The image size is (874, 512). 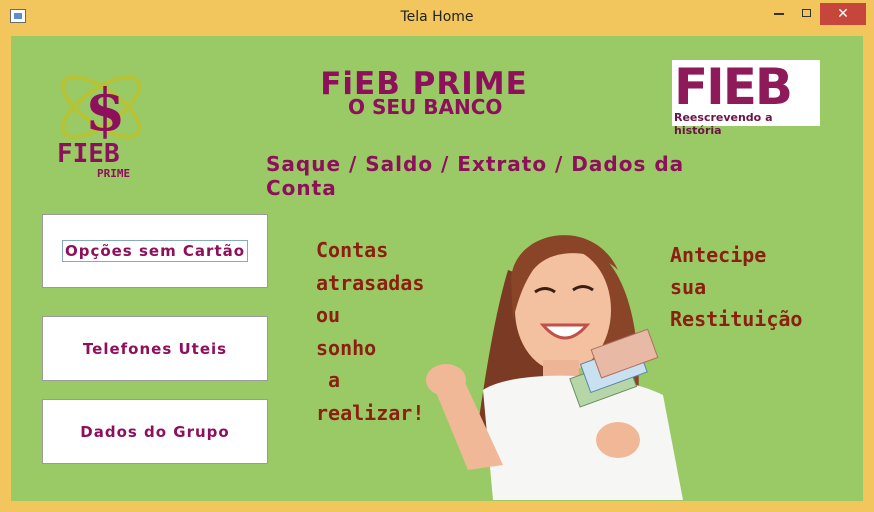 I want to click on services-line: Saque / Saldo / Extrato / Dados da Conta, so click(x=475, y=176).